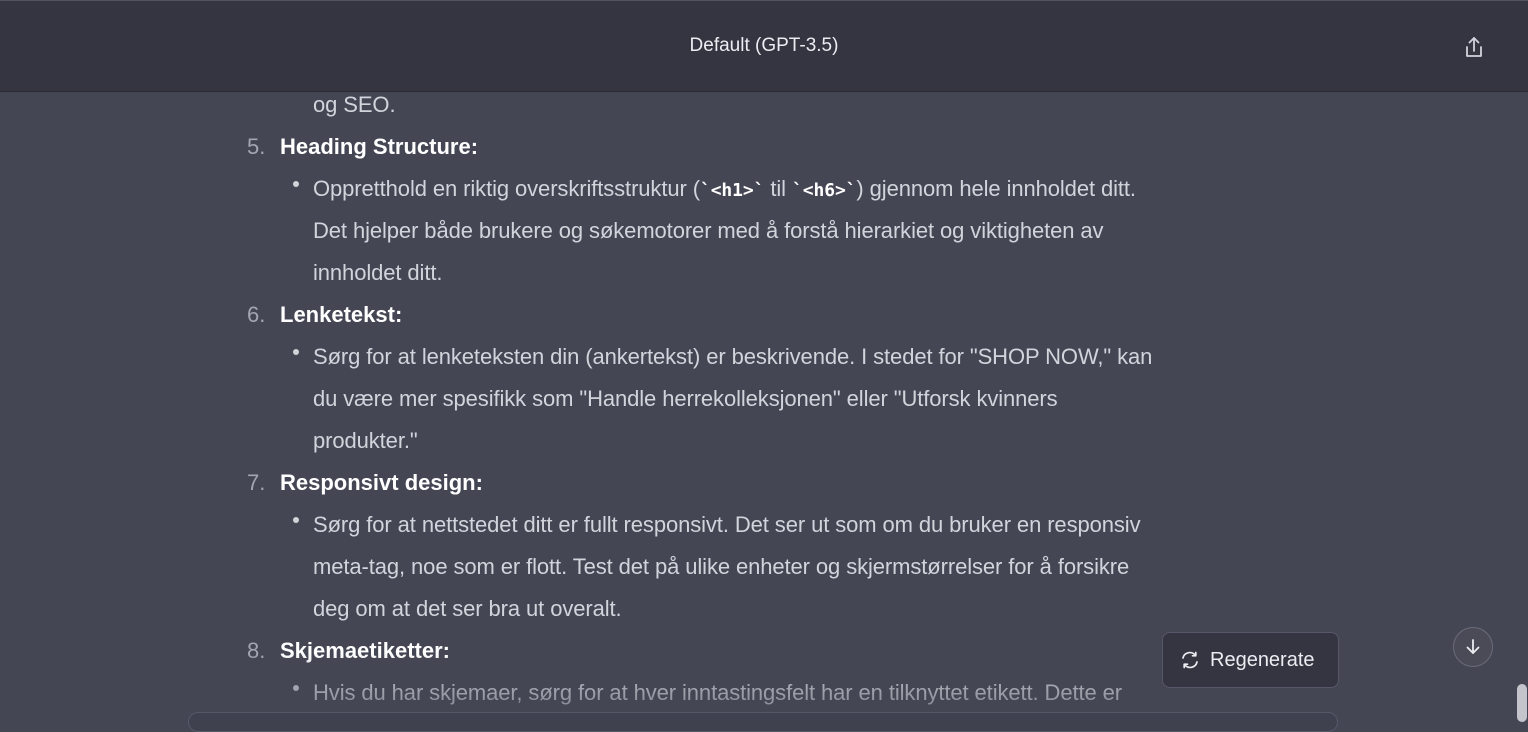 This screenshot has height=732, width=1528. What do you see at coordinates (1262, 659) in the screenshot?
I see `regenerate-label: Regenerate` at bounding box center [1262, 659].